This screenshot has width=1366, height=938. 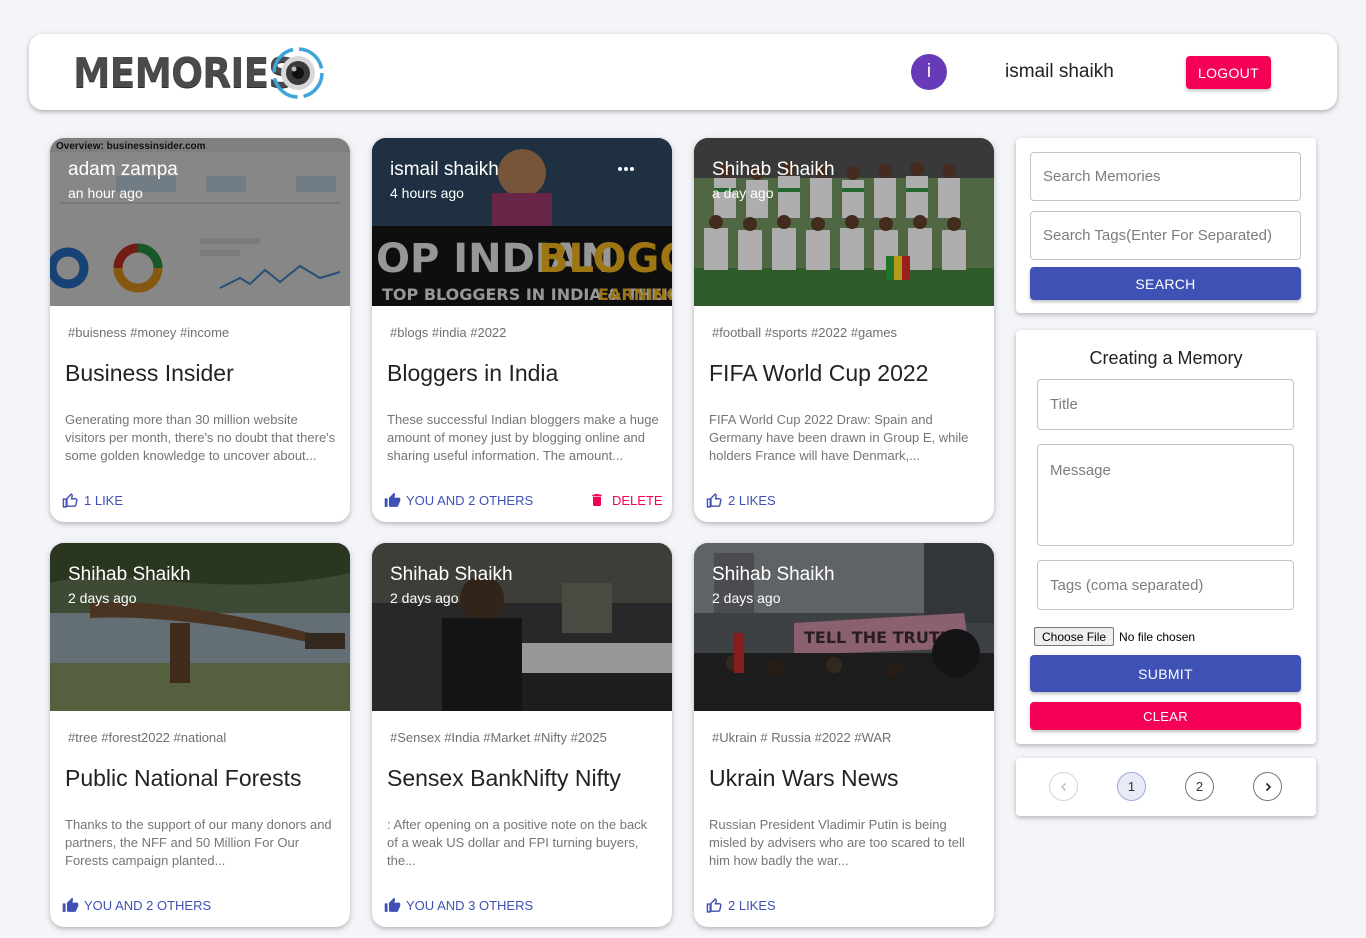 What do you see at coordinates (105, 193) in the screenshot?
I see `post-time: an hour ago` at bounding box center [105, 193].